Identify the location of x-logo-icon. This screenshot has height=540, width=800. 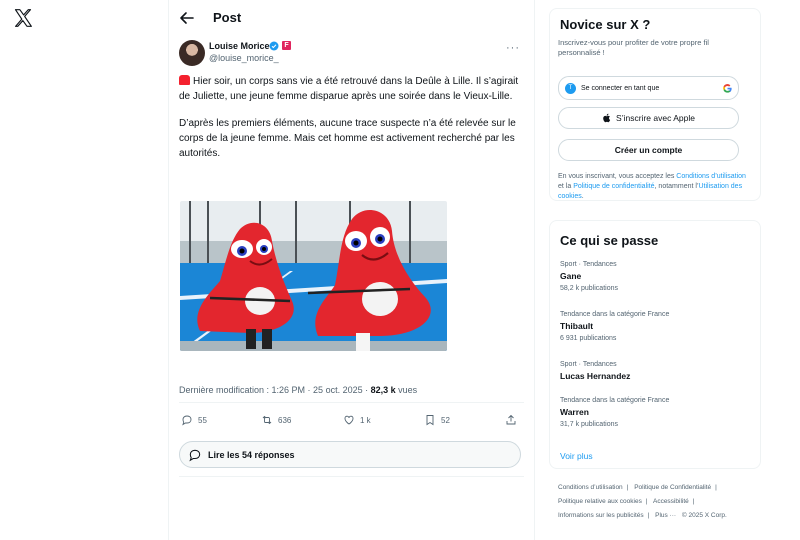
(23, 18).